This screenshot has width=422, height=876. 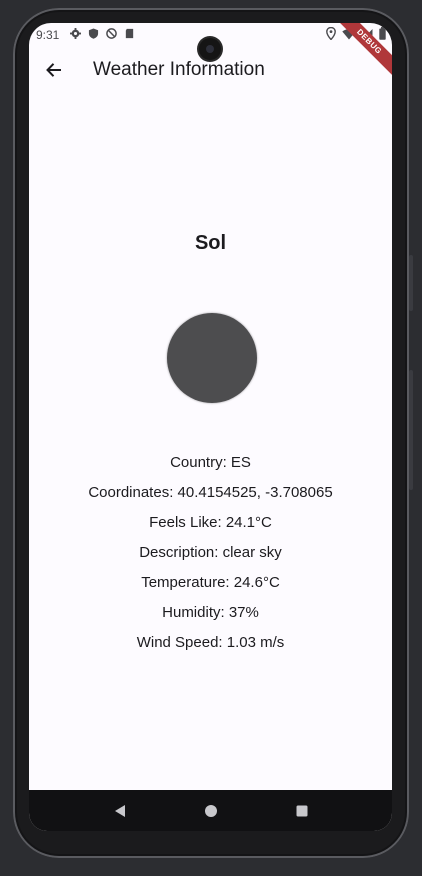 I want to click on temperature-text: Temperature: 24.6°C, so click(x=210, y=582).